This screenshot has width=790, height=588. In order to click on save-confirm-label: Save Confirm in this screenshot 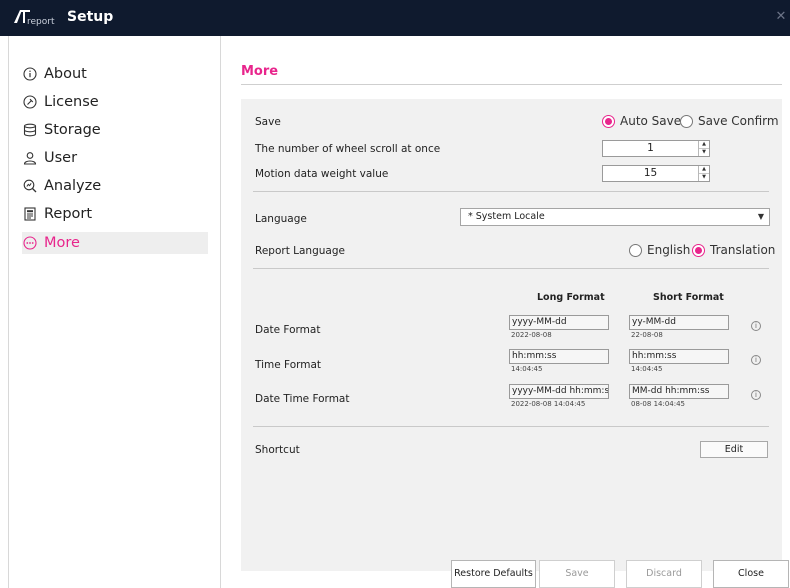, I will do `click(738, 121)`.